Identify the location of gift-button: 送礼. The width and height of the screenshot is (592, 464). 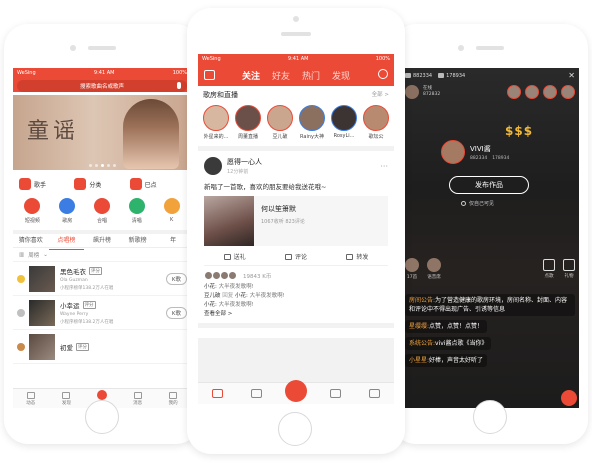
(234, 256).